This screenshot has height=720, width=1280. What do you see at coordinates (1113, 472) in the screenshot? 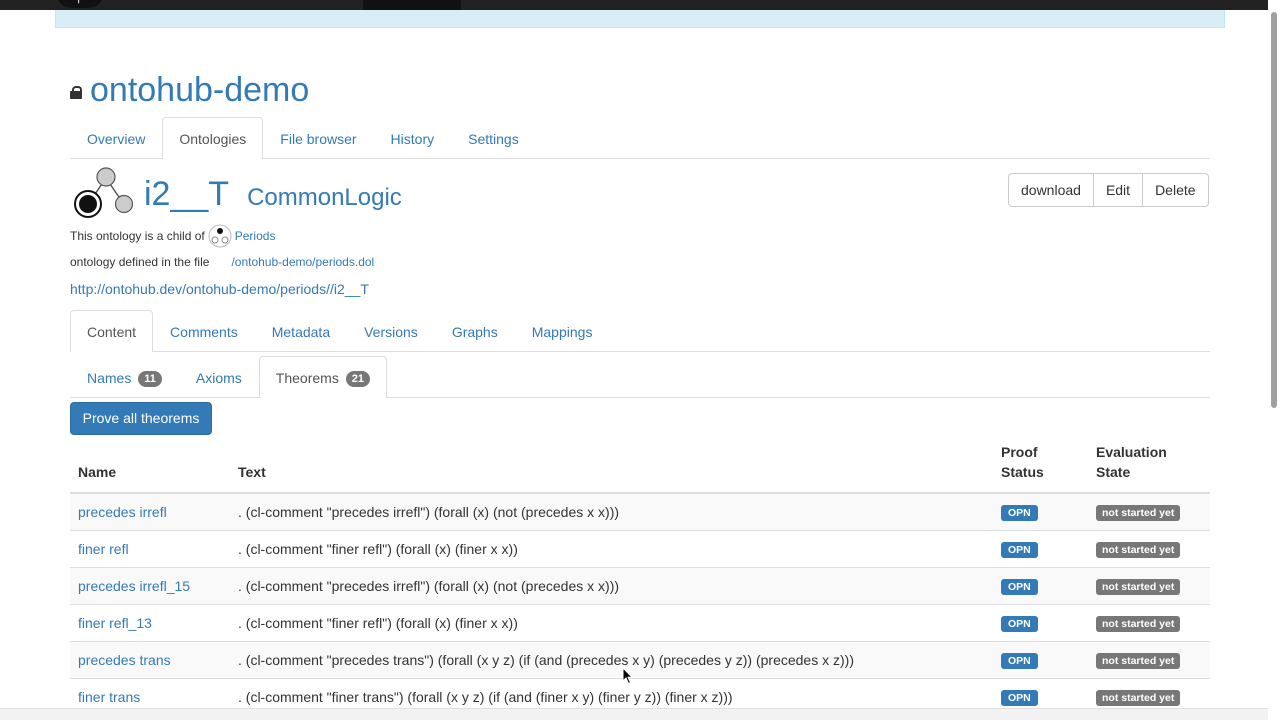
I see `header-eval-line2: State` at bounding box center [1113, 472].